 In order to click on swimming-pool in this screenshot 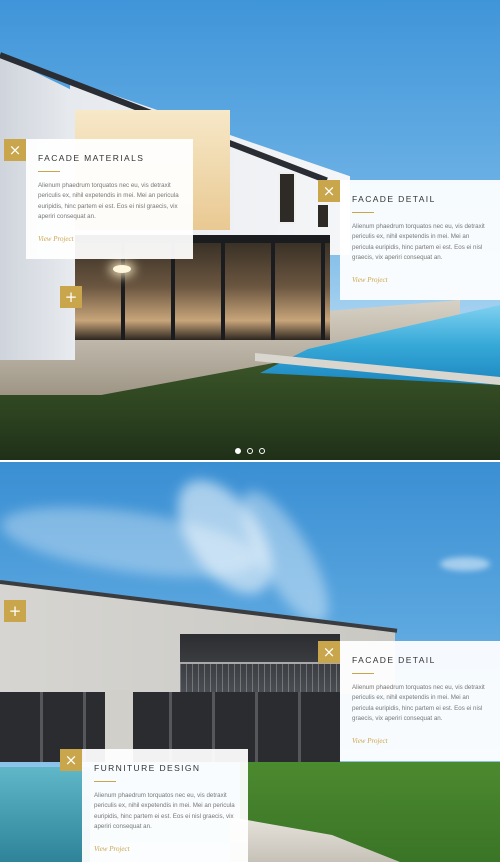, I will do `click(45, 814)`.